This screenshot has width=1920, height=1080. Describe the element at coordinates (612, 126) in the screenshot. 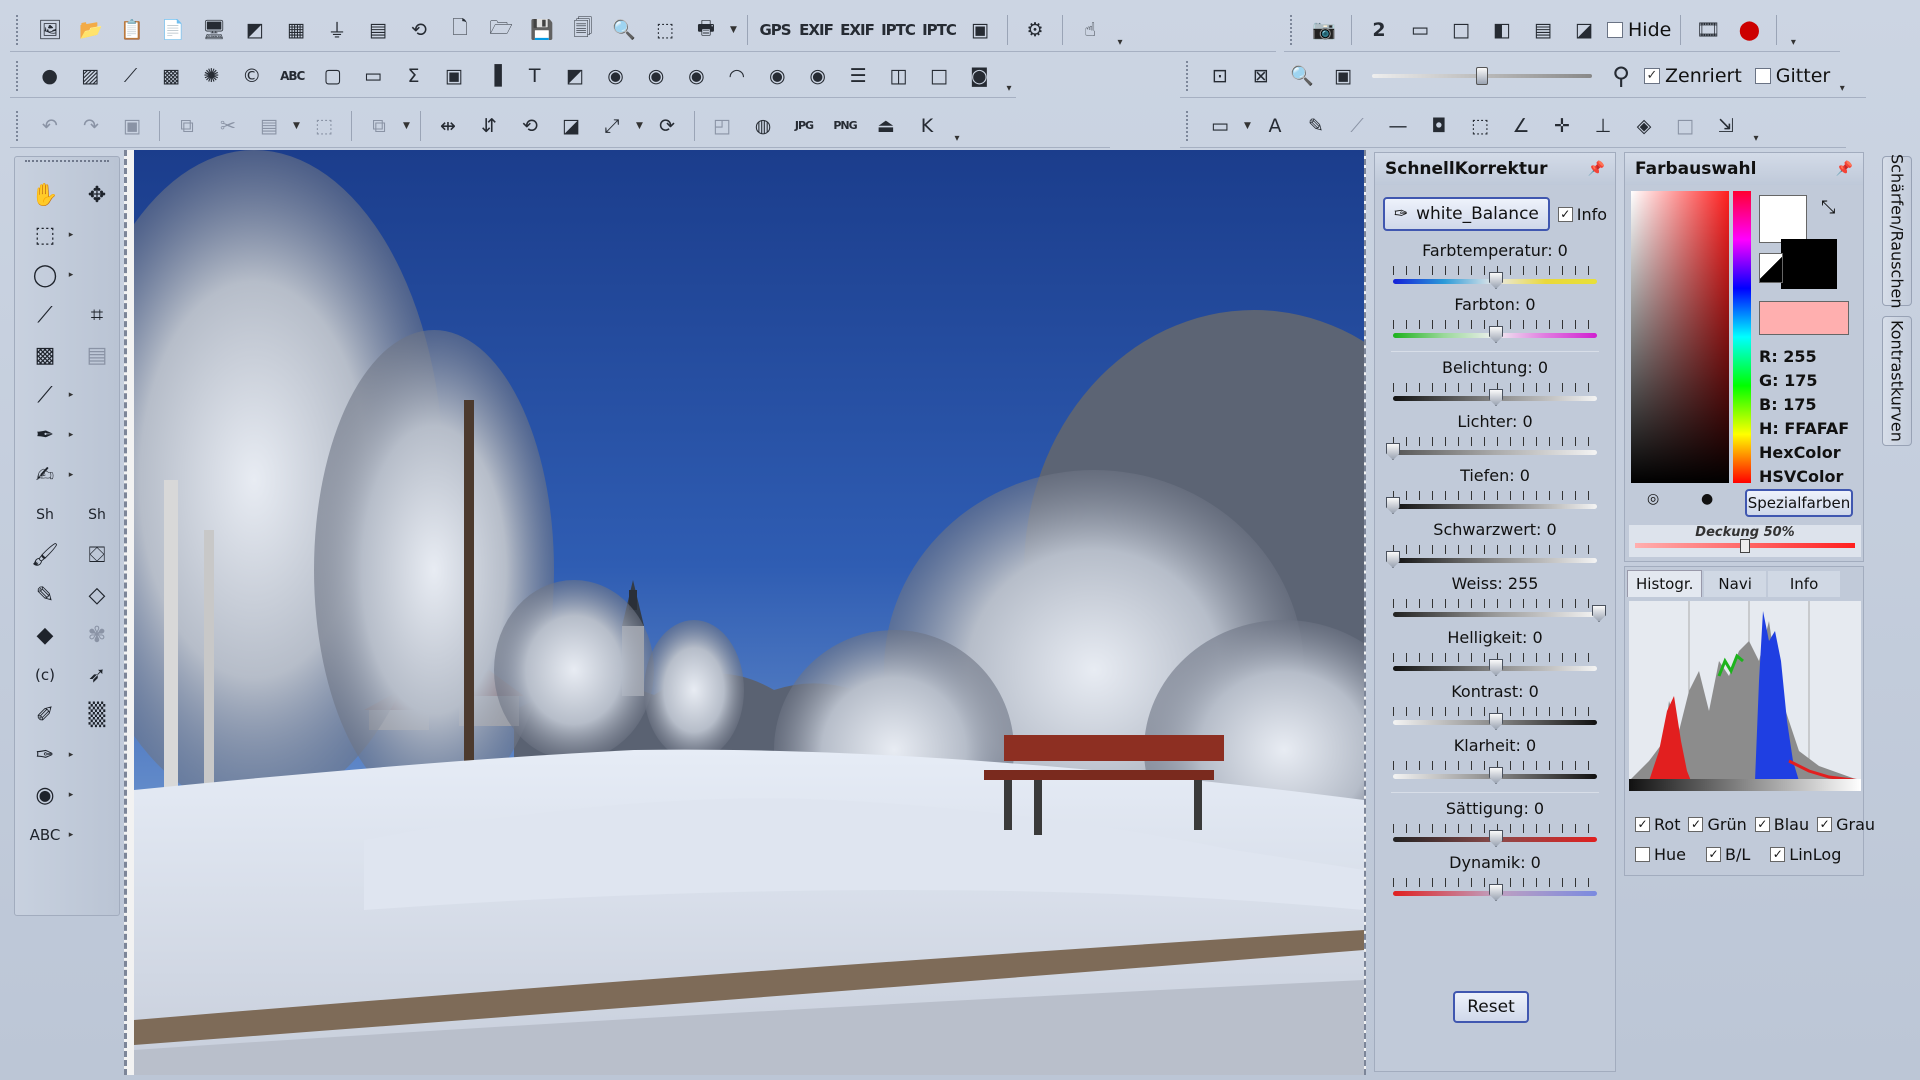

I see `resize-icon: ⤢` at that location.